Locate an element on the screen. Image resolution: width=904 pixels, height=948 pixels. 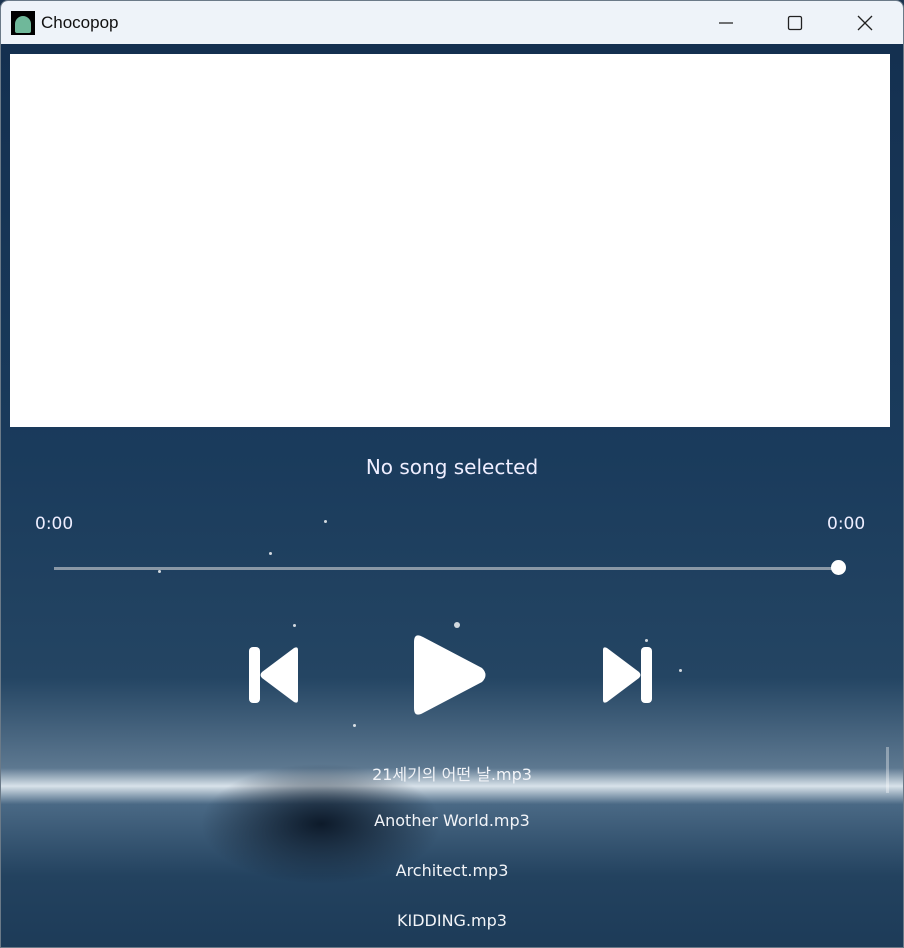
skip-next-icon is located at coordinates (627, 675).